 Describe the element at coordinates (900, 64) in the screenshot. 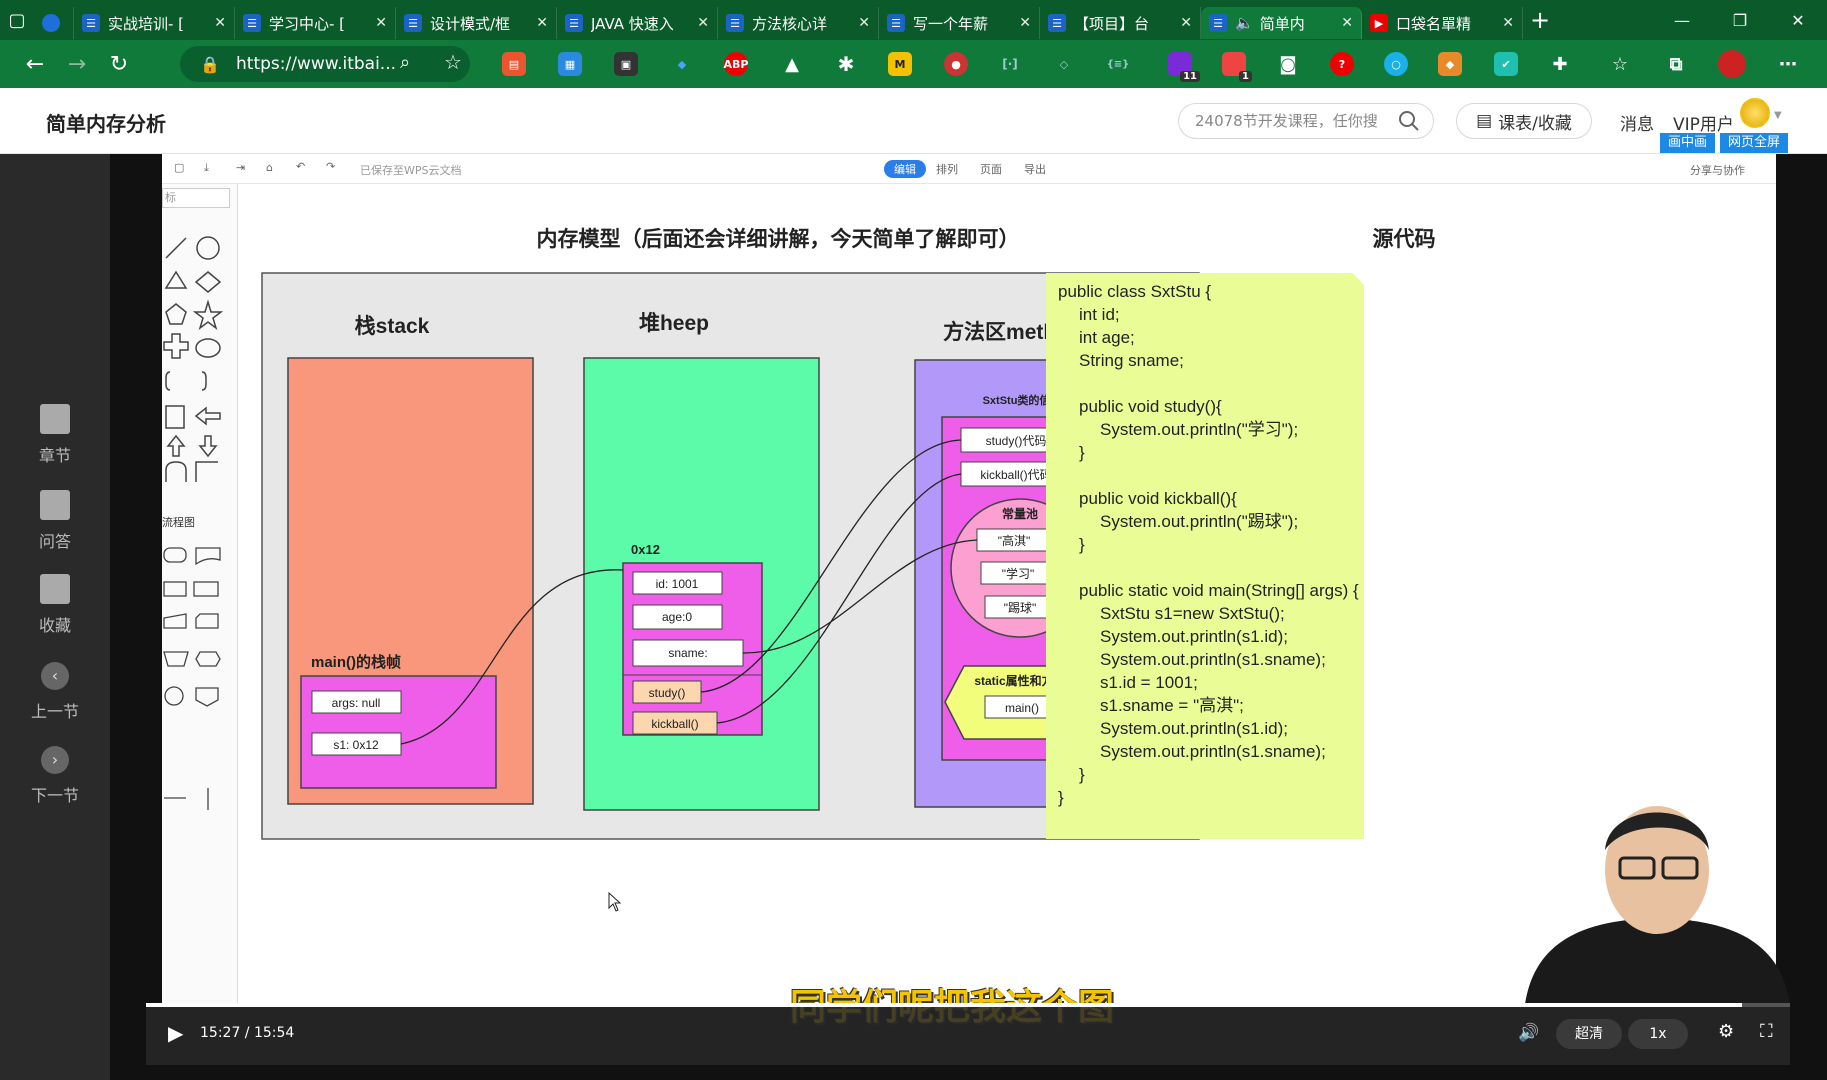

I see `ext-icon: M` at that location.